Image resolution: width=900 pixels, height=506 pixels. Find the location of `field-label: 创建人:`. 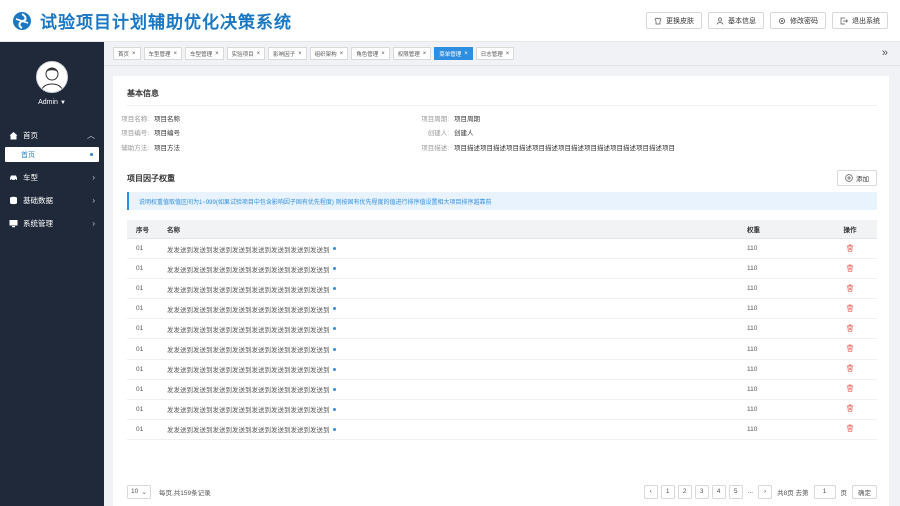

field-label: 创建人: is located at coordinates (438, 133).